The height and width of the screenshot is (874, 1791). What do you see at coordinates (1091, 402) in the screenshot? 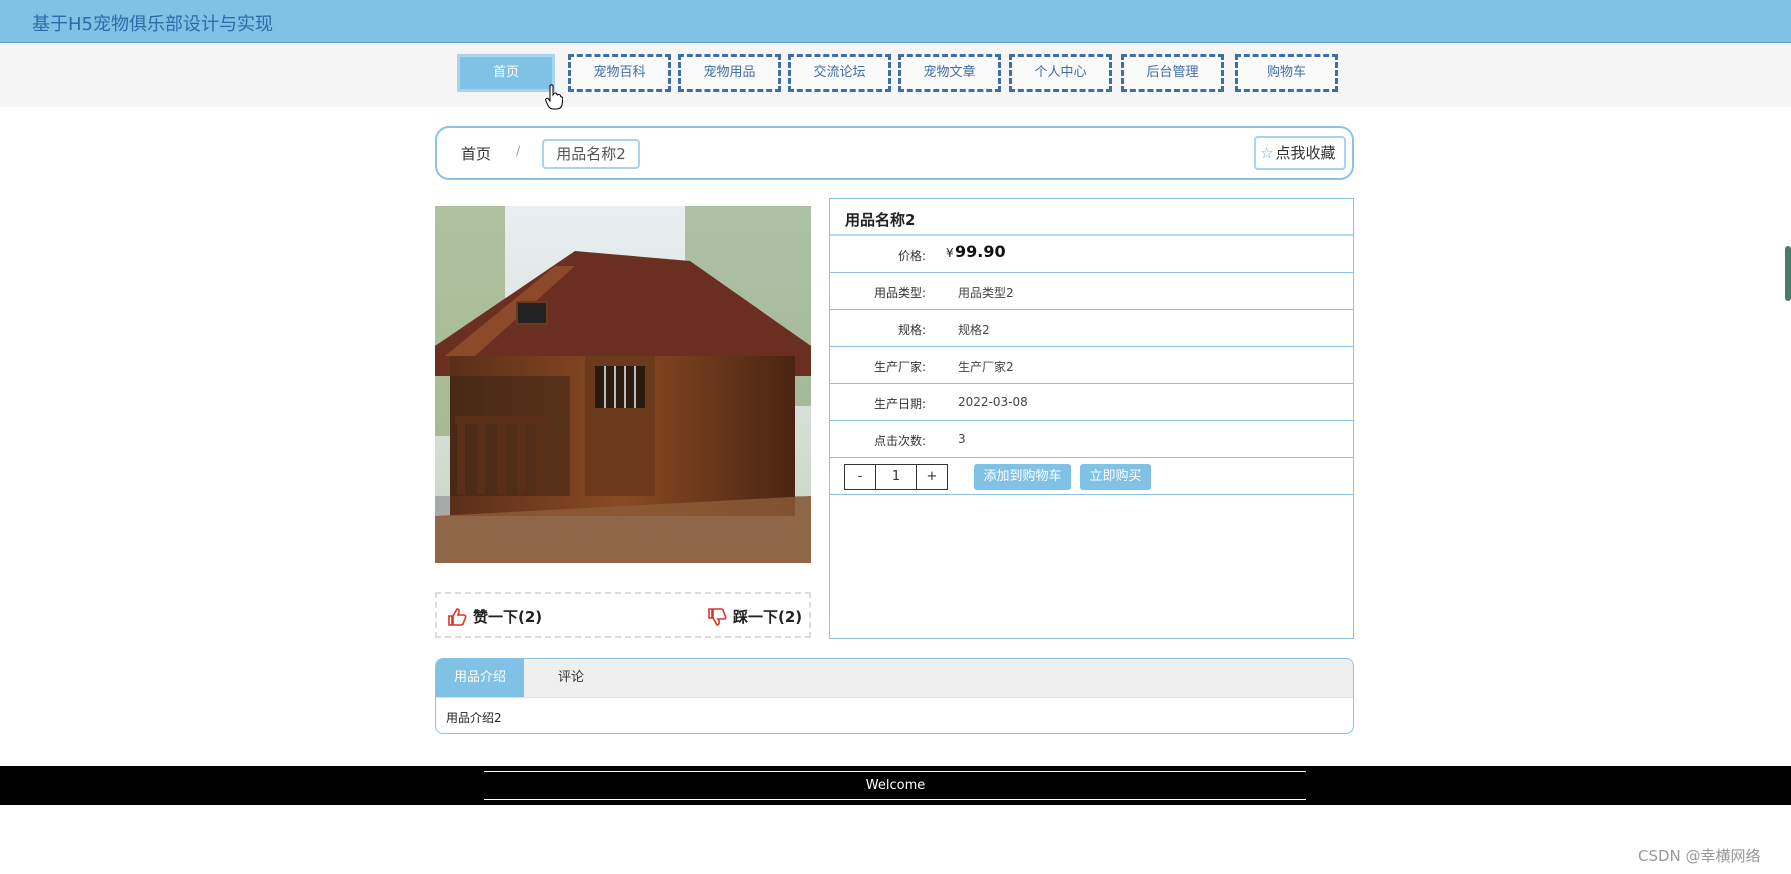
I see `production-date-row: 生产日期: 2022-03-08` at bounding box center [1091, 402].